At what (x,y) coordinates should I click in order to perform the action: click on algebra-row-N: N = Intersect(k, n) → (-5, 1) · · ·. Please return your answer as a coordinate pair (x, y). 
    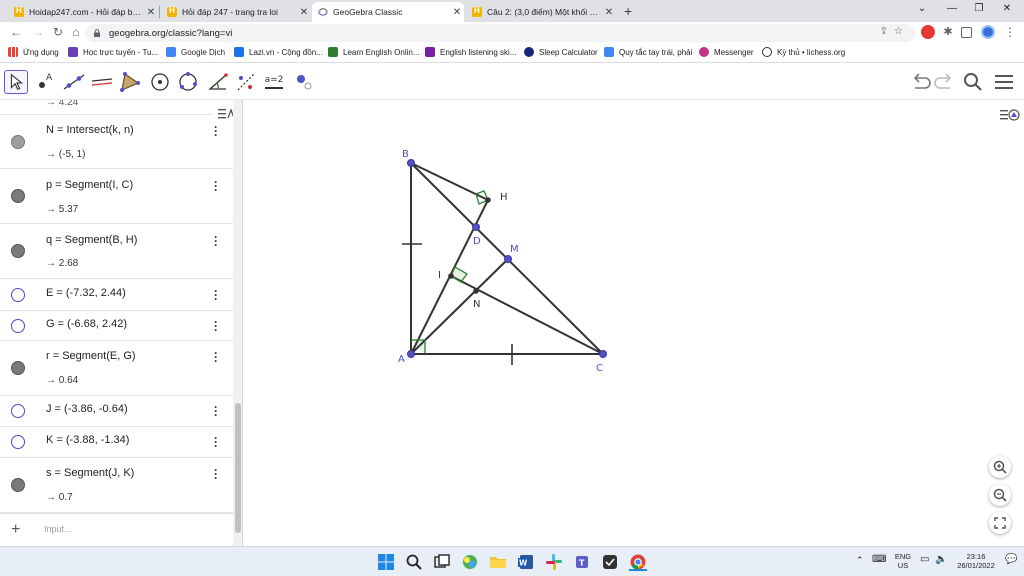
    Looking at the image, I should click on (116, 142).